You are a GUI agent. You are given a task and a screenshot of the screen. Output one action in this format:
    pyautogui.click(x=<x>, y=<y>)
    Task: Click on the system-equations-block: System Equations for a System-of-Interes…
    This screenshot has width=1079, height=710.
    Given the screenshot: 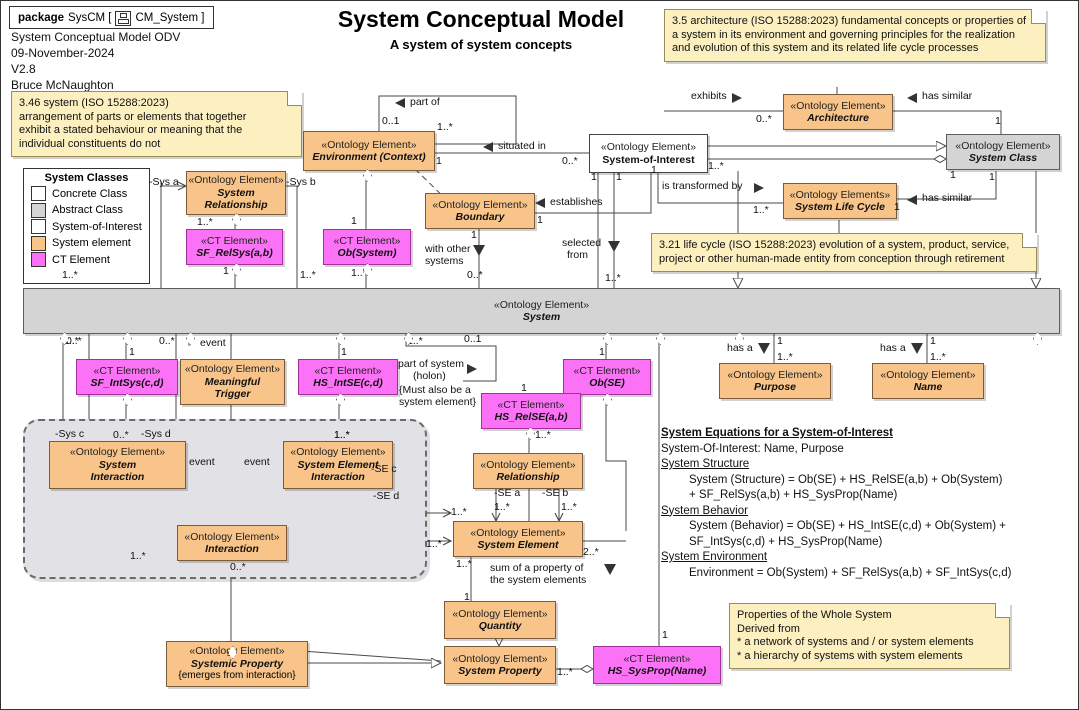 What is the action you would take?
    pyautogui.click(x=861, y=503)
    